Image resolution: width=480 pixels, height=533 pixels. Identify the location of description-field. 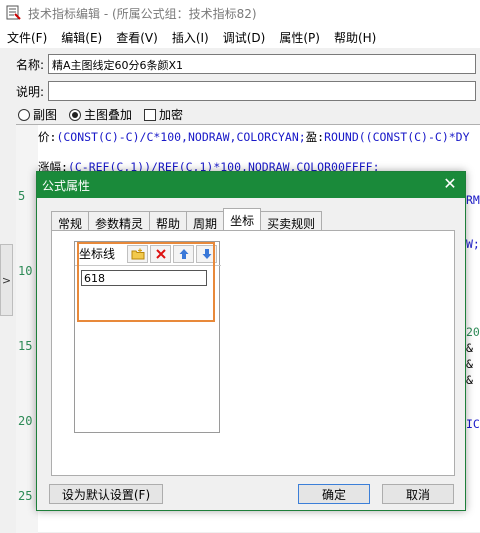
(262, 91).